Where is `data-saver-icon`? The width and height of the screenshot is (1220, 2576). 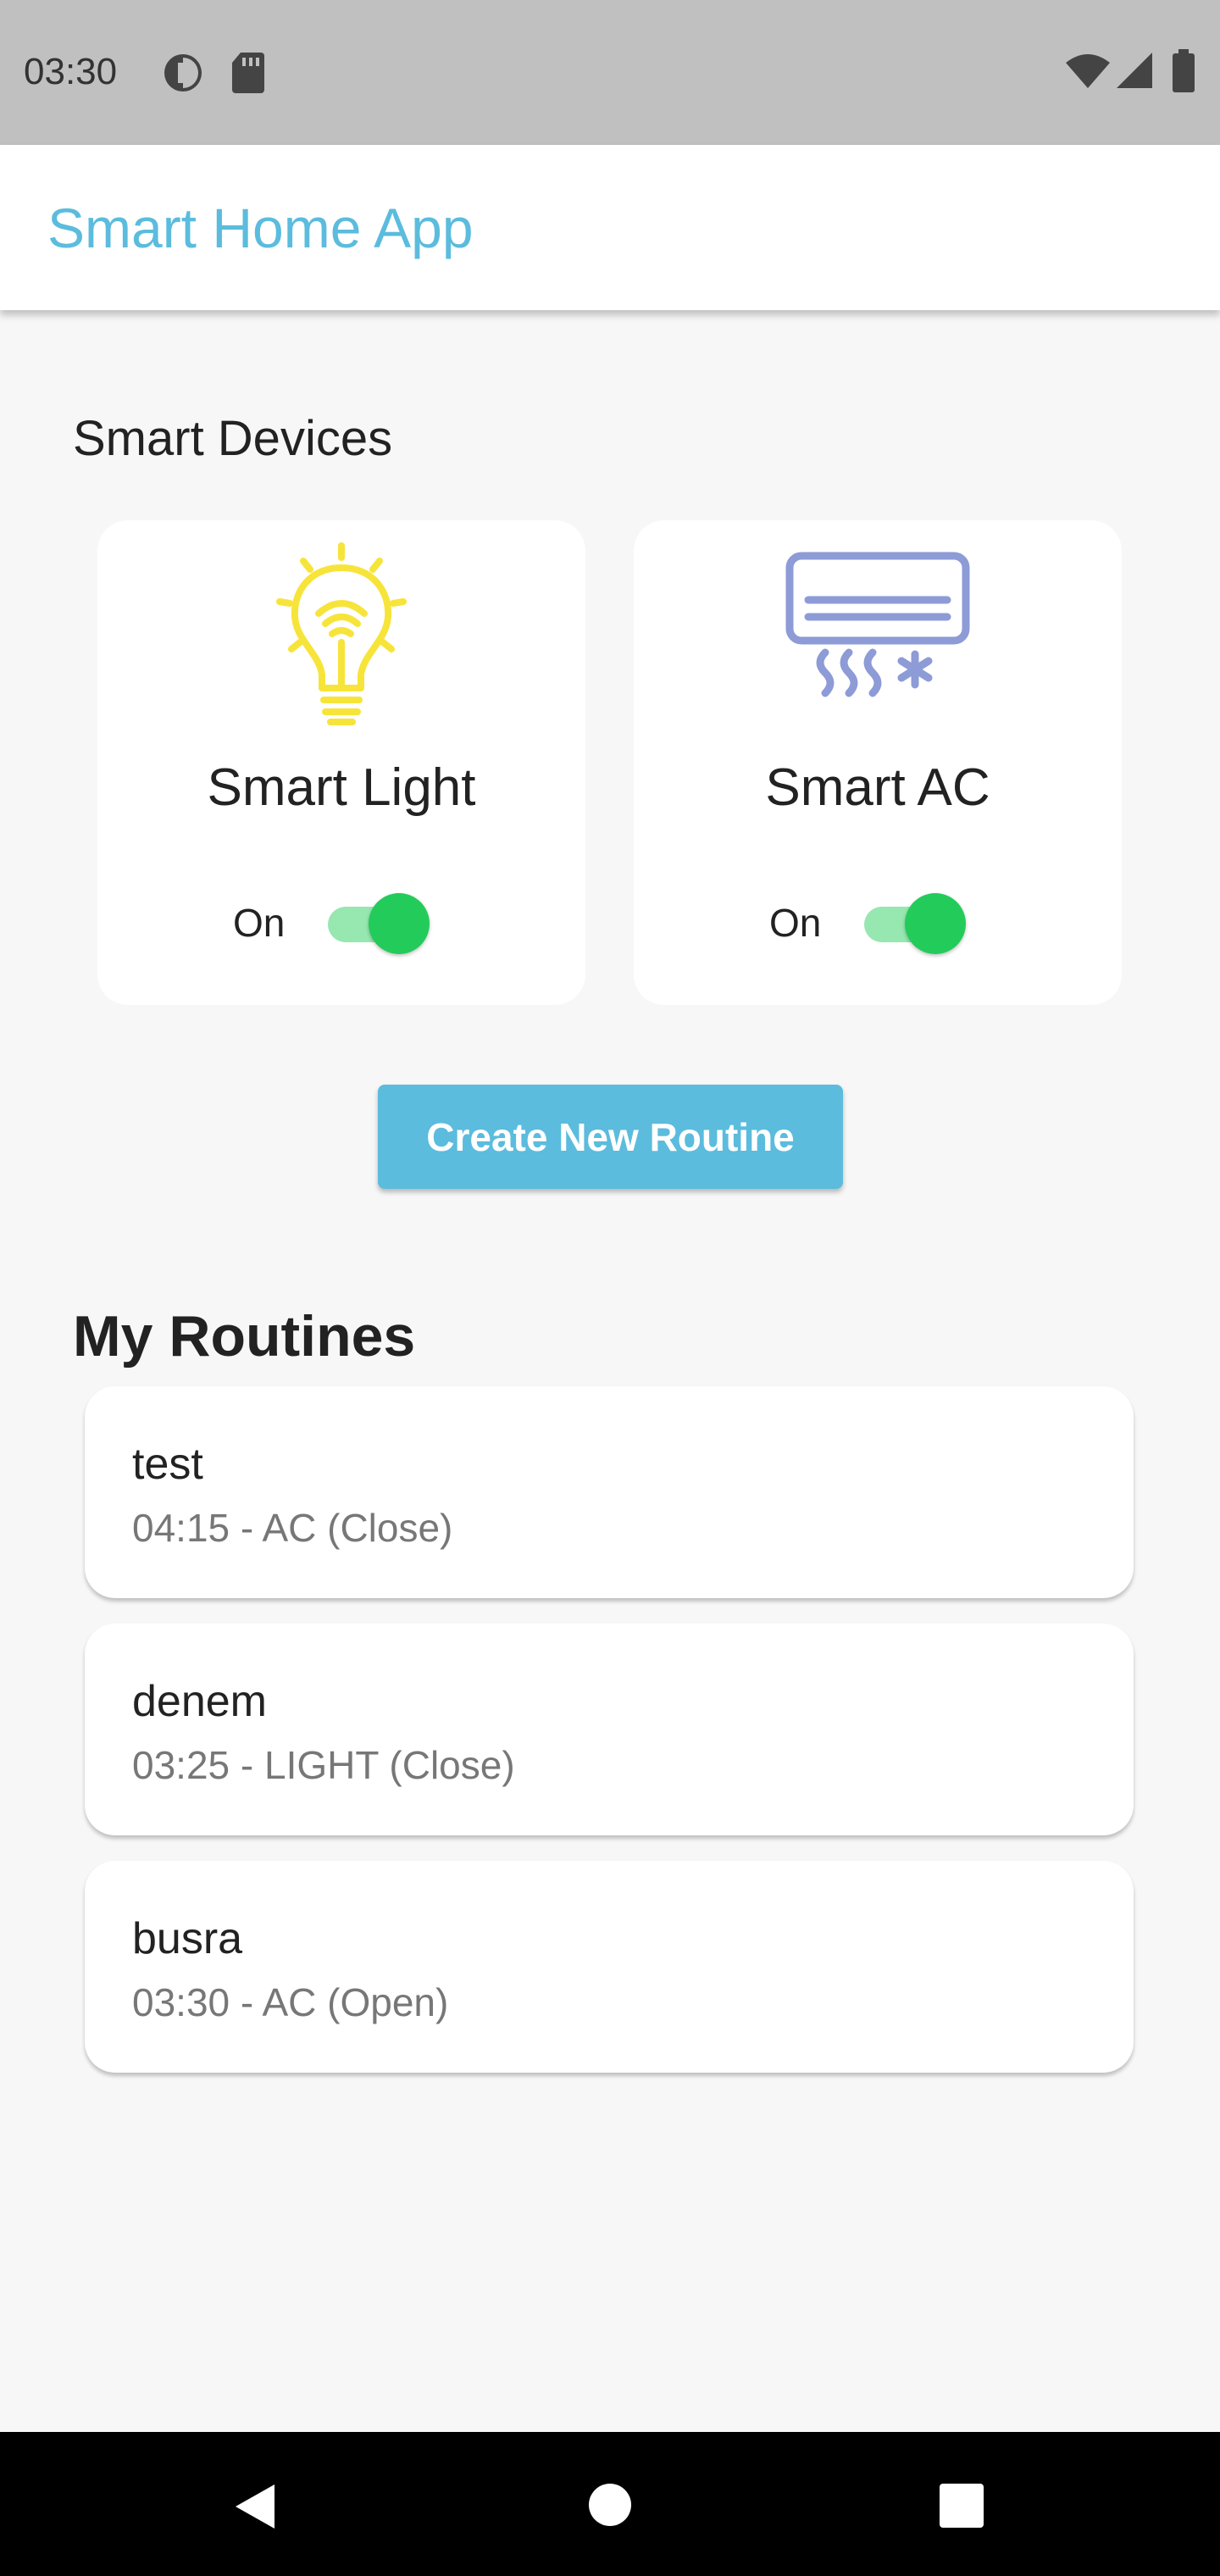
data-saver-icon is located at coordinates (183, 75).